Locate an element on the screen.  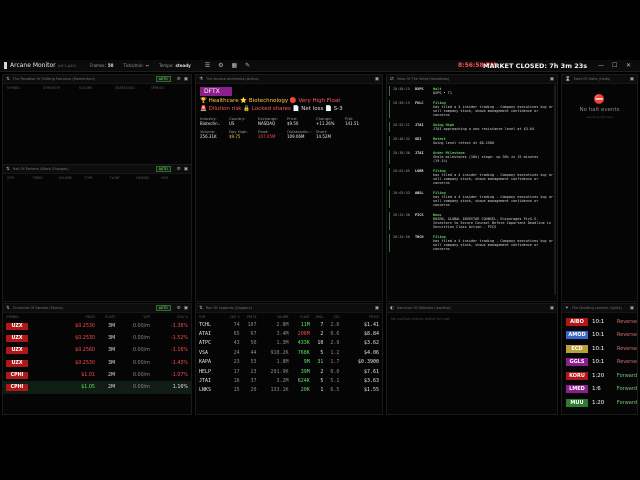
col-times: TIMES is located at coordinates (46, 178).